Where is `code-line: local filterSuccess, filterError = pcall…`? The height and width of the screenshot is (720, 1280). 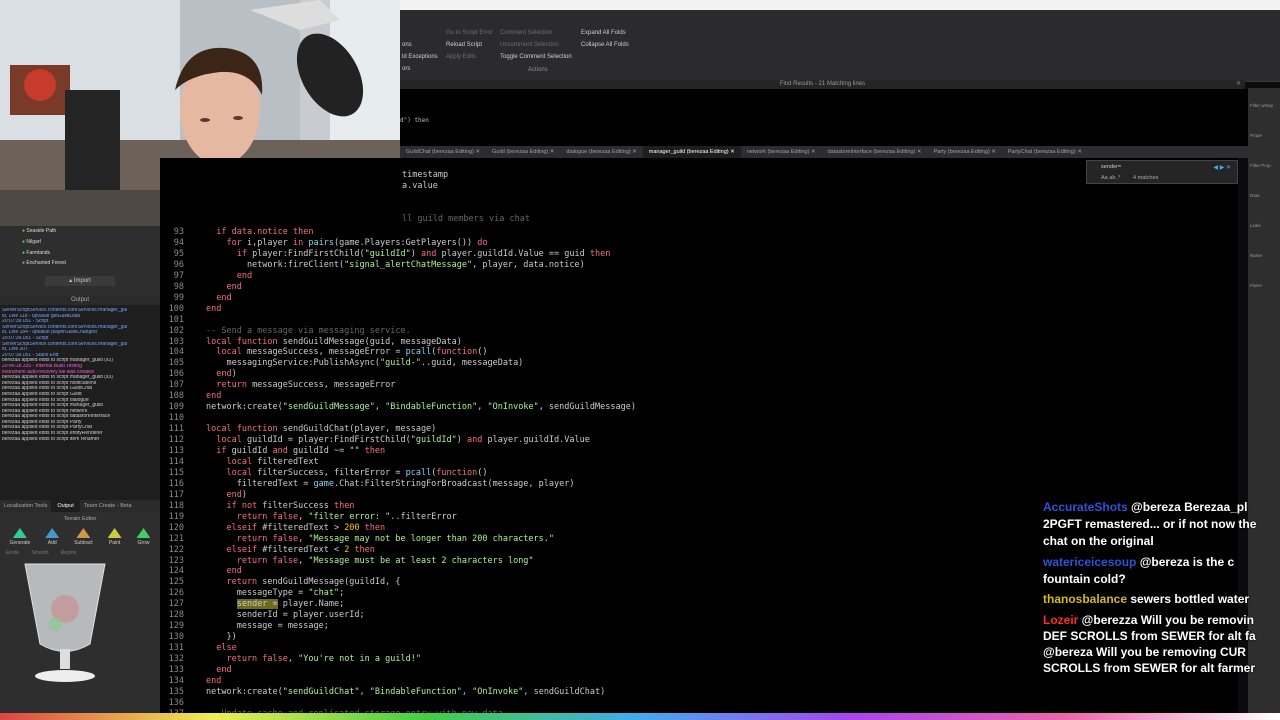
code-line: local filterSuccess, filterError = pcall… is located at coordinates (346, 473).